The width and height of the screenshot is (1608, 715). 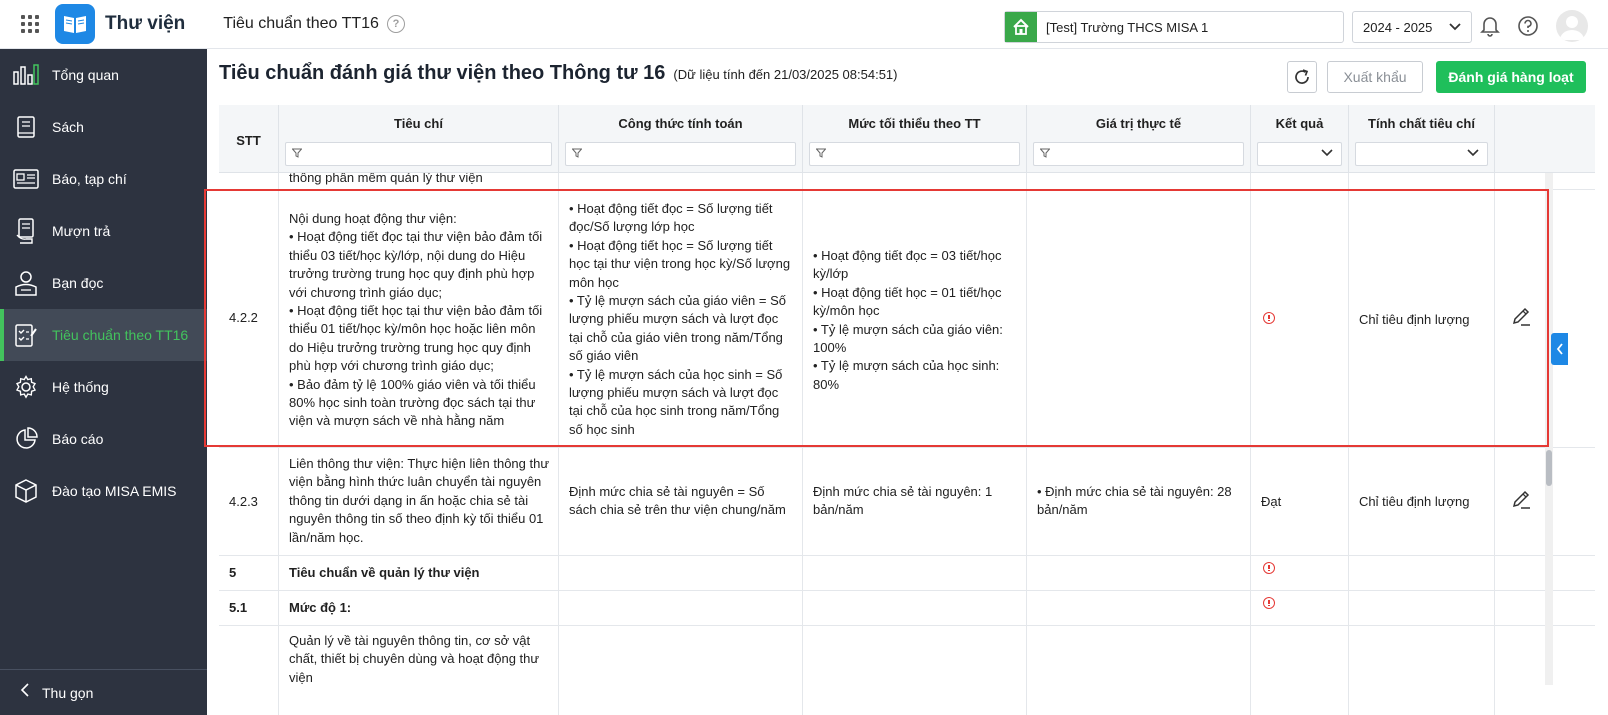 What do you see at coordinates (103, 387) in the screenshot?
I see `sidebar-item-system: Hệ thống` at bounding box center [103, 387].